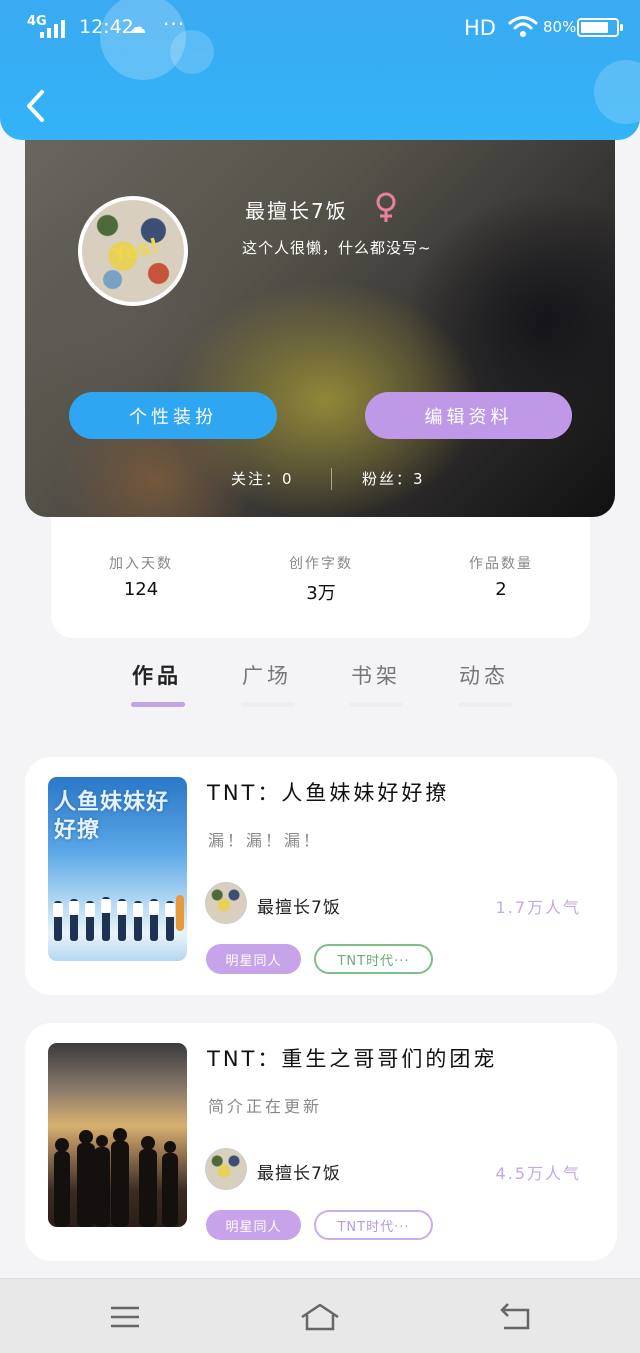 Image resolution: width=640 pixels, height=1353 pixels. Describe the element at coordinates (538, 1173) in the screenshot. I see `popularity-count: 4.5万人气` at that location.